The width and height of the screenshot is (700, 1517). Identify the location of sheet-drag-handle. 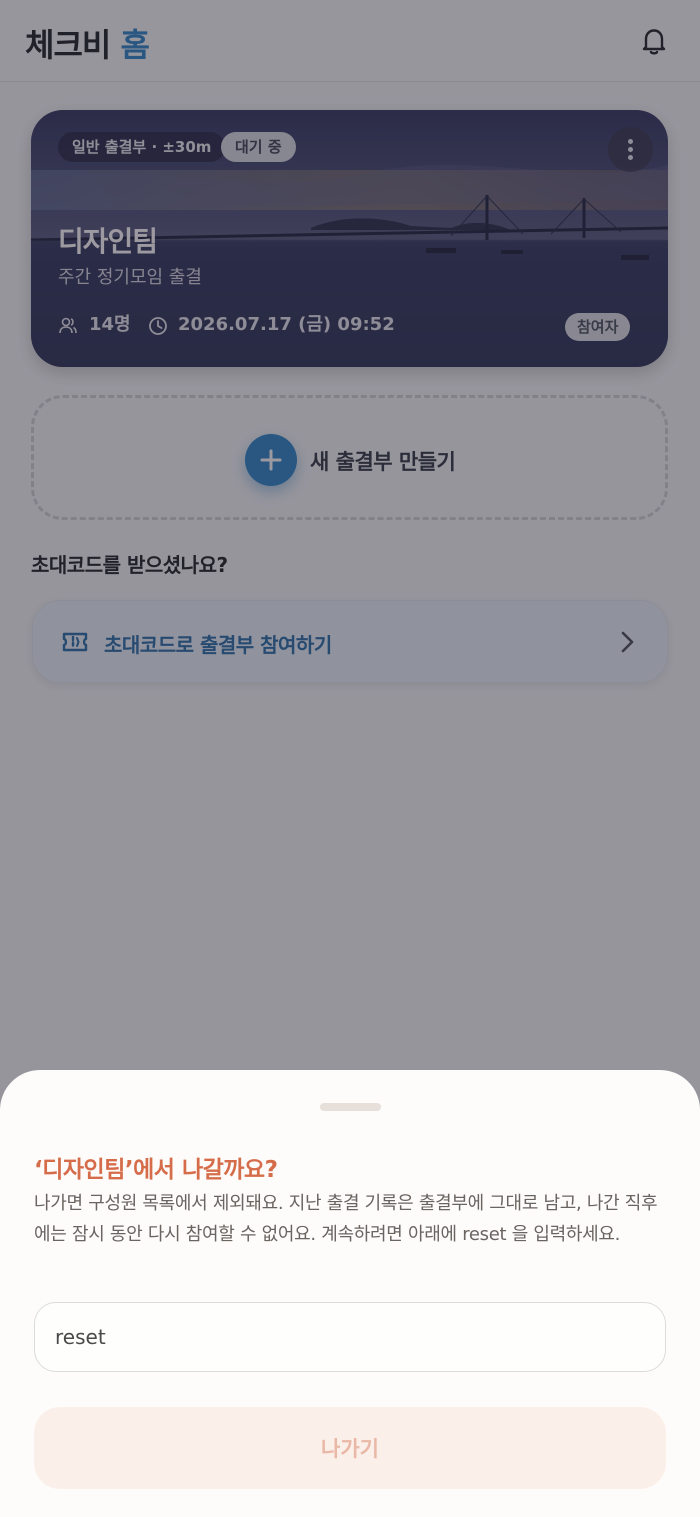
(350, 1107).